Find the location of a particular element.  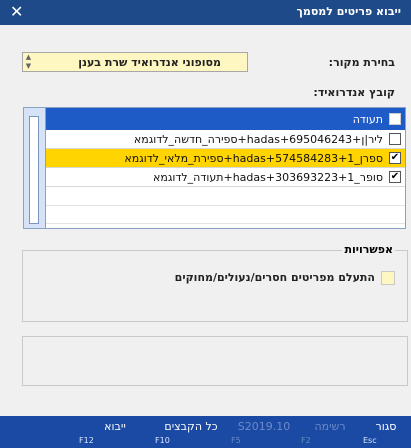

files-label: קובץ אנדרואיד: is located at coordinates (354, 92).